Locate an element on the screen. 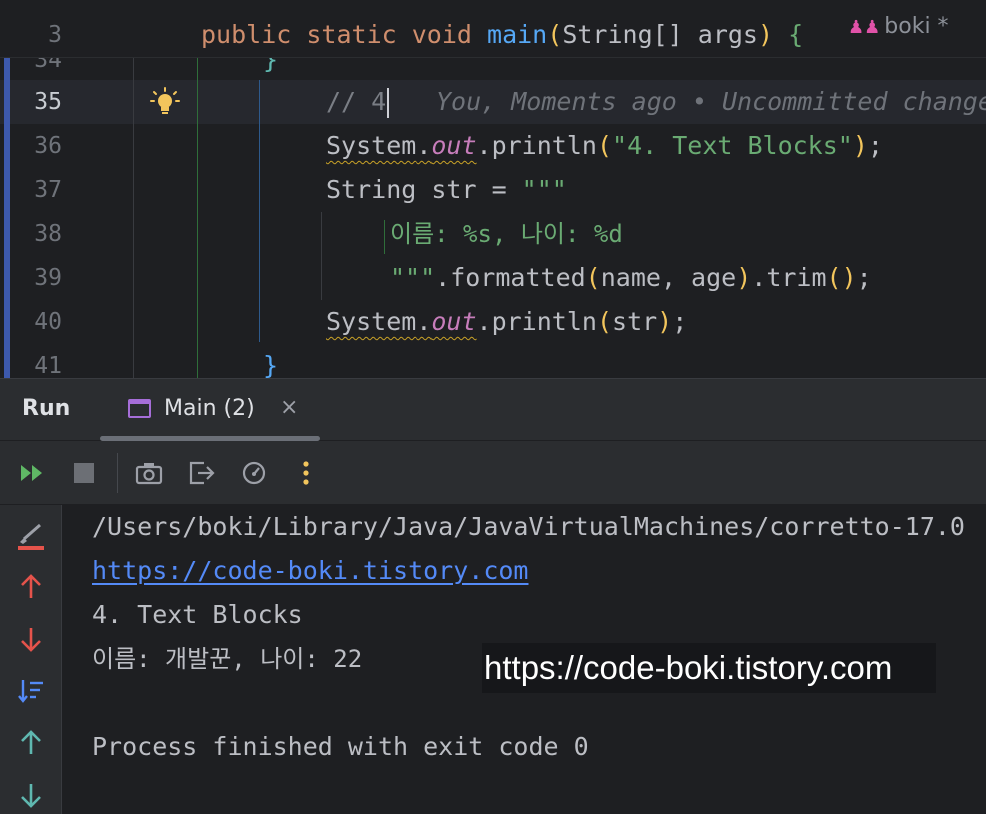 The image size is (986, 814). window-icon is located at coordinates (139, 408).